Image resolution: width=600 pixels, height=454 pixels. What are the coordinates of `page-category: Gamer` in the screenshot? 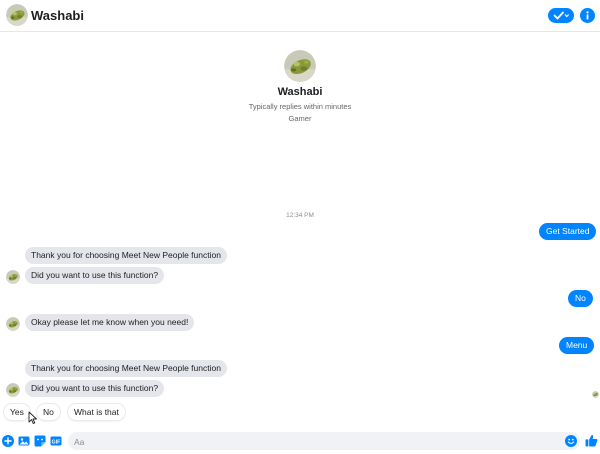 It's located at (300, 118).